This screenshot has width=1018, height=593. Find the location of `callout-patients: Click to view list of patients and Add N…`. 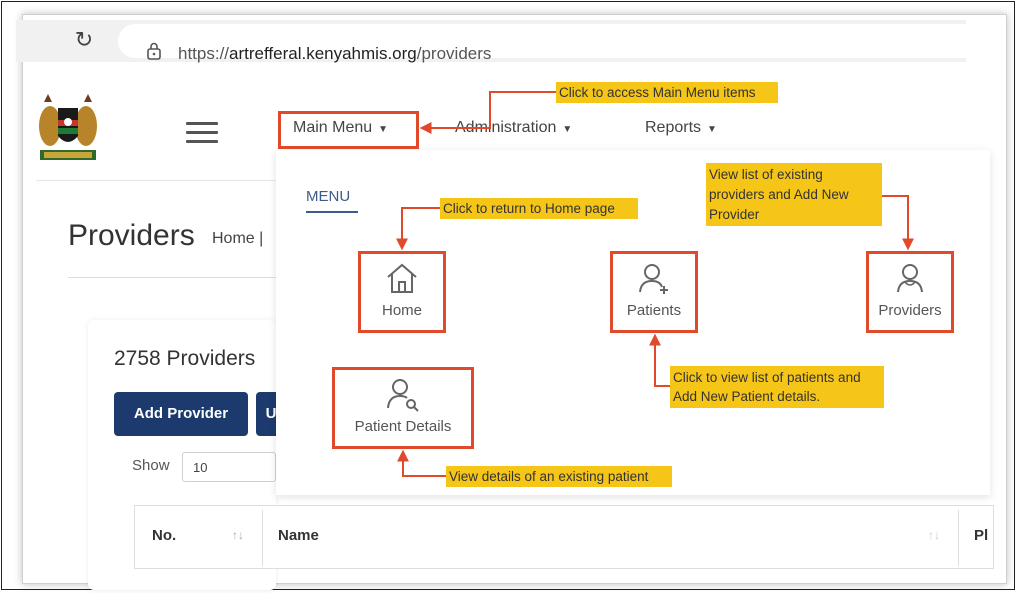

callout-patients: Click to view list of patients and Add N… is located at coordinates (777, 387).